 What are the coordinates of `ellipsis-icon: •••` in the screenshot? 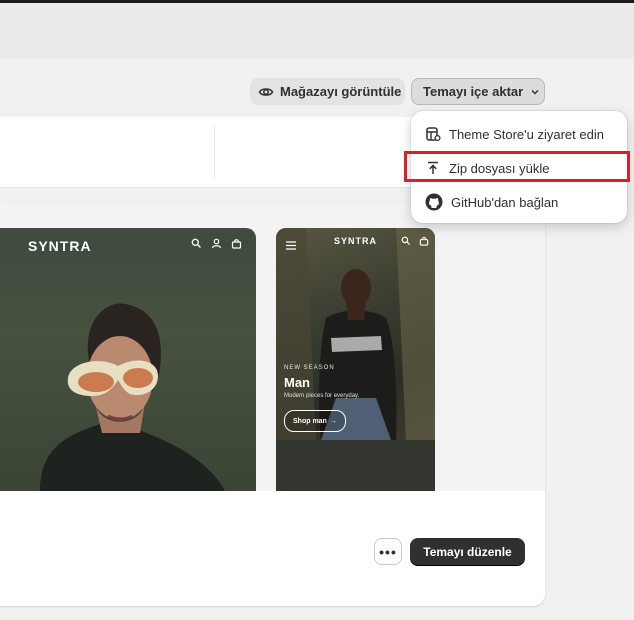 It's located at (388, 551).